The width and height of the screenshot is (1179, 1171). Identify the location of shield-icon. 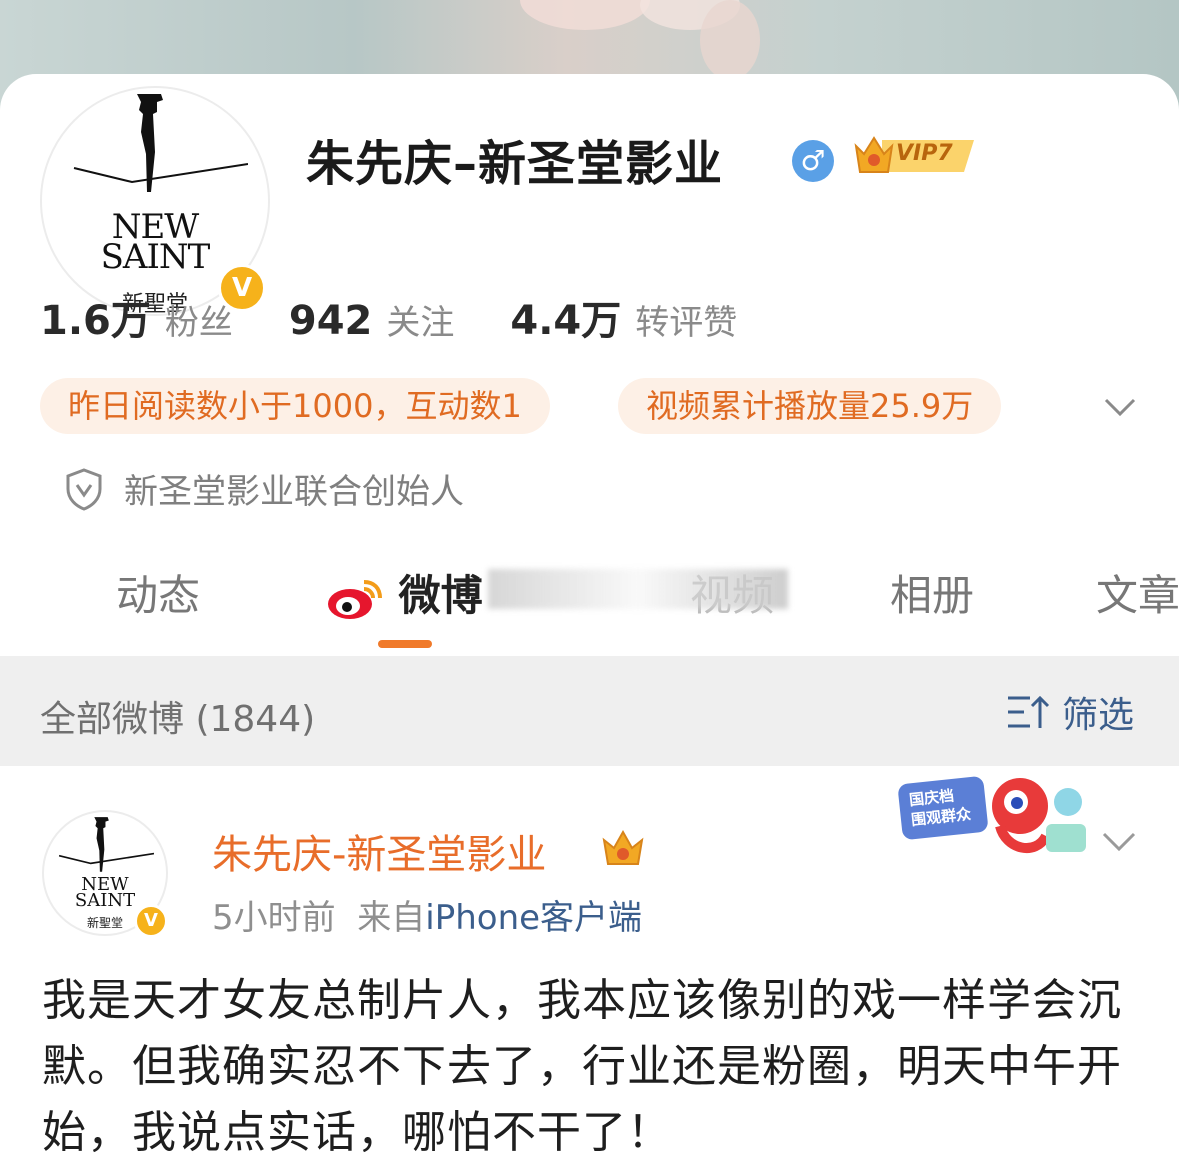
(84, 489).